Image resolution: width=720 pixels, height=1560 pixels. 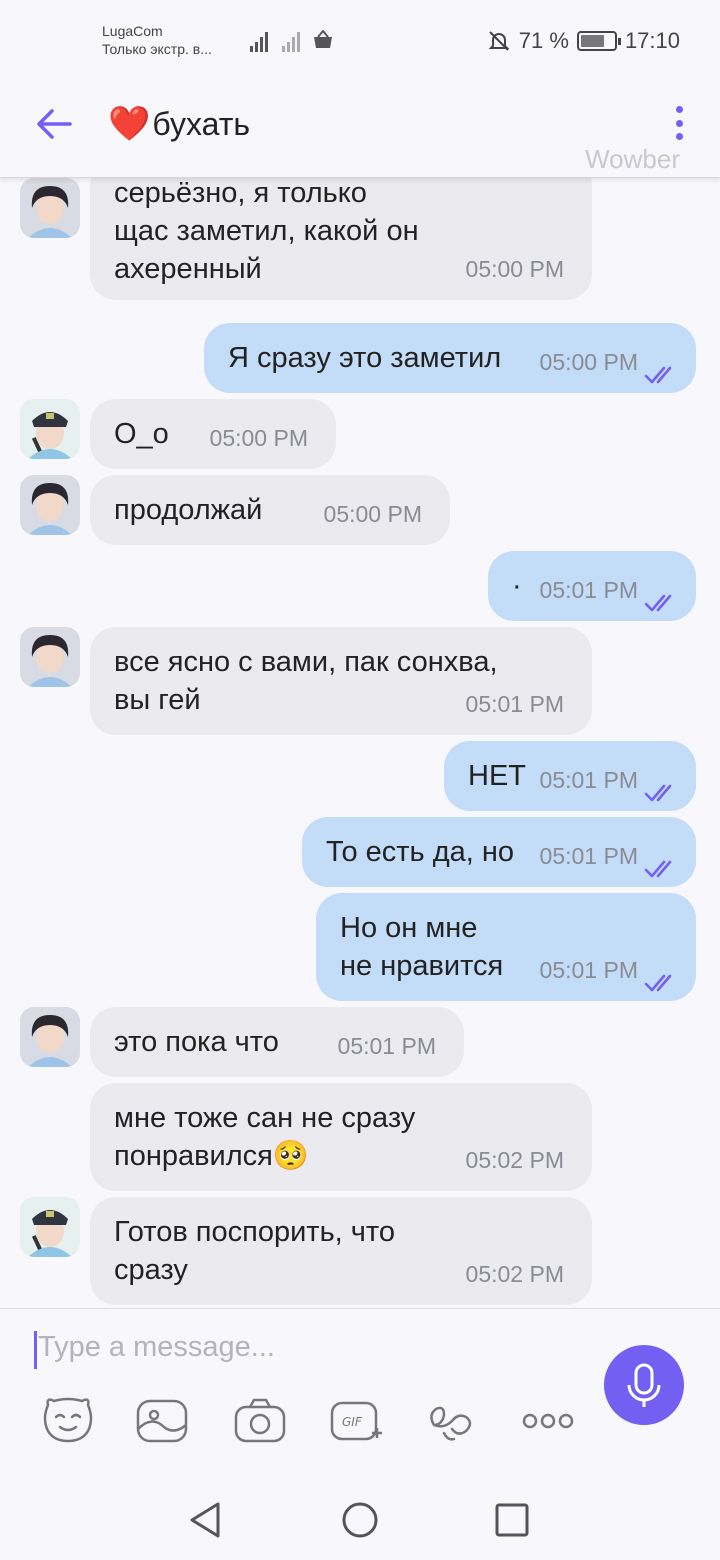 I want to click on chat-name: бухать, so click(x=201, y=123).